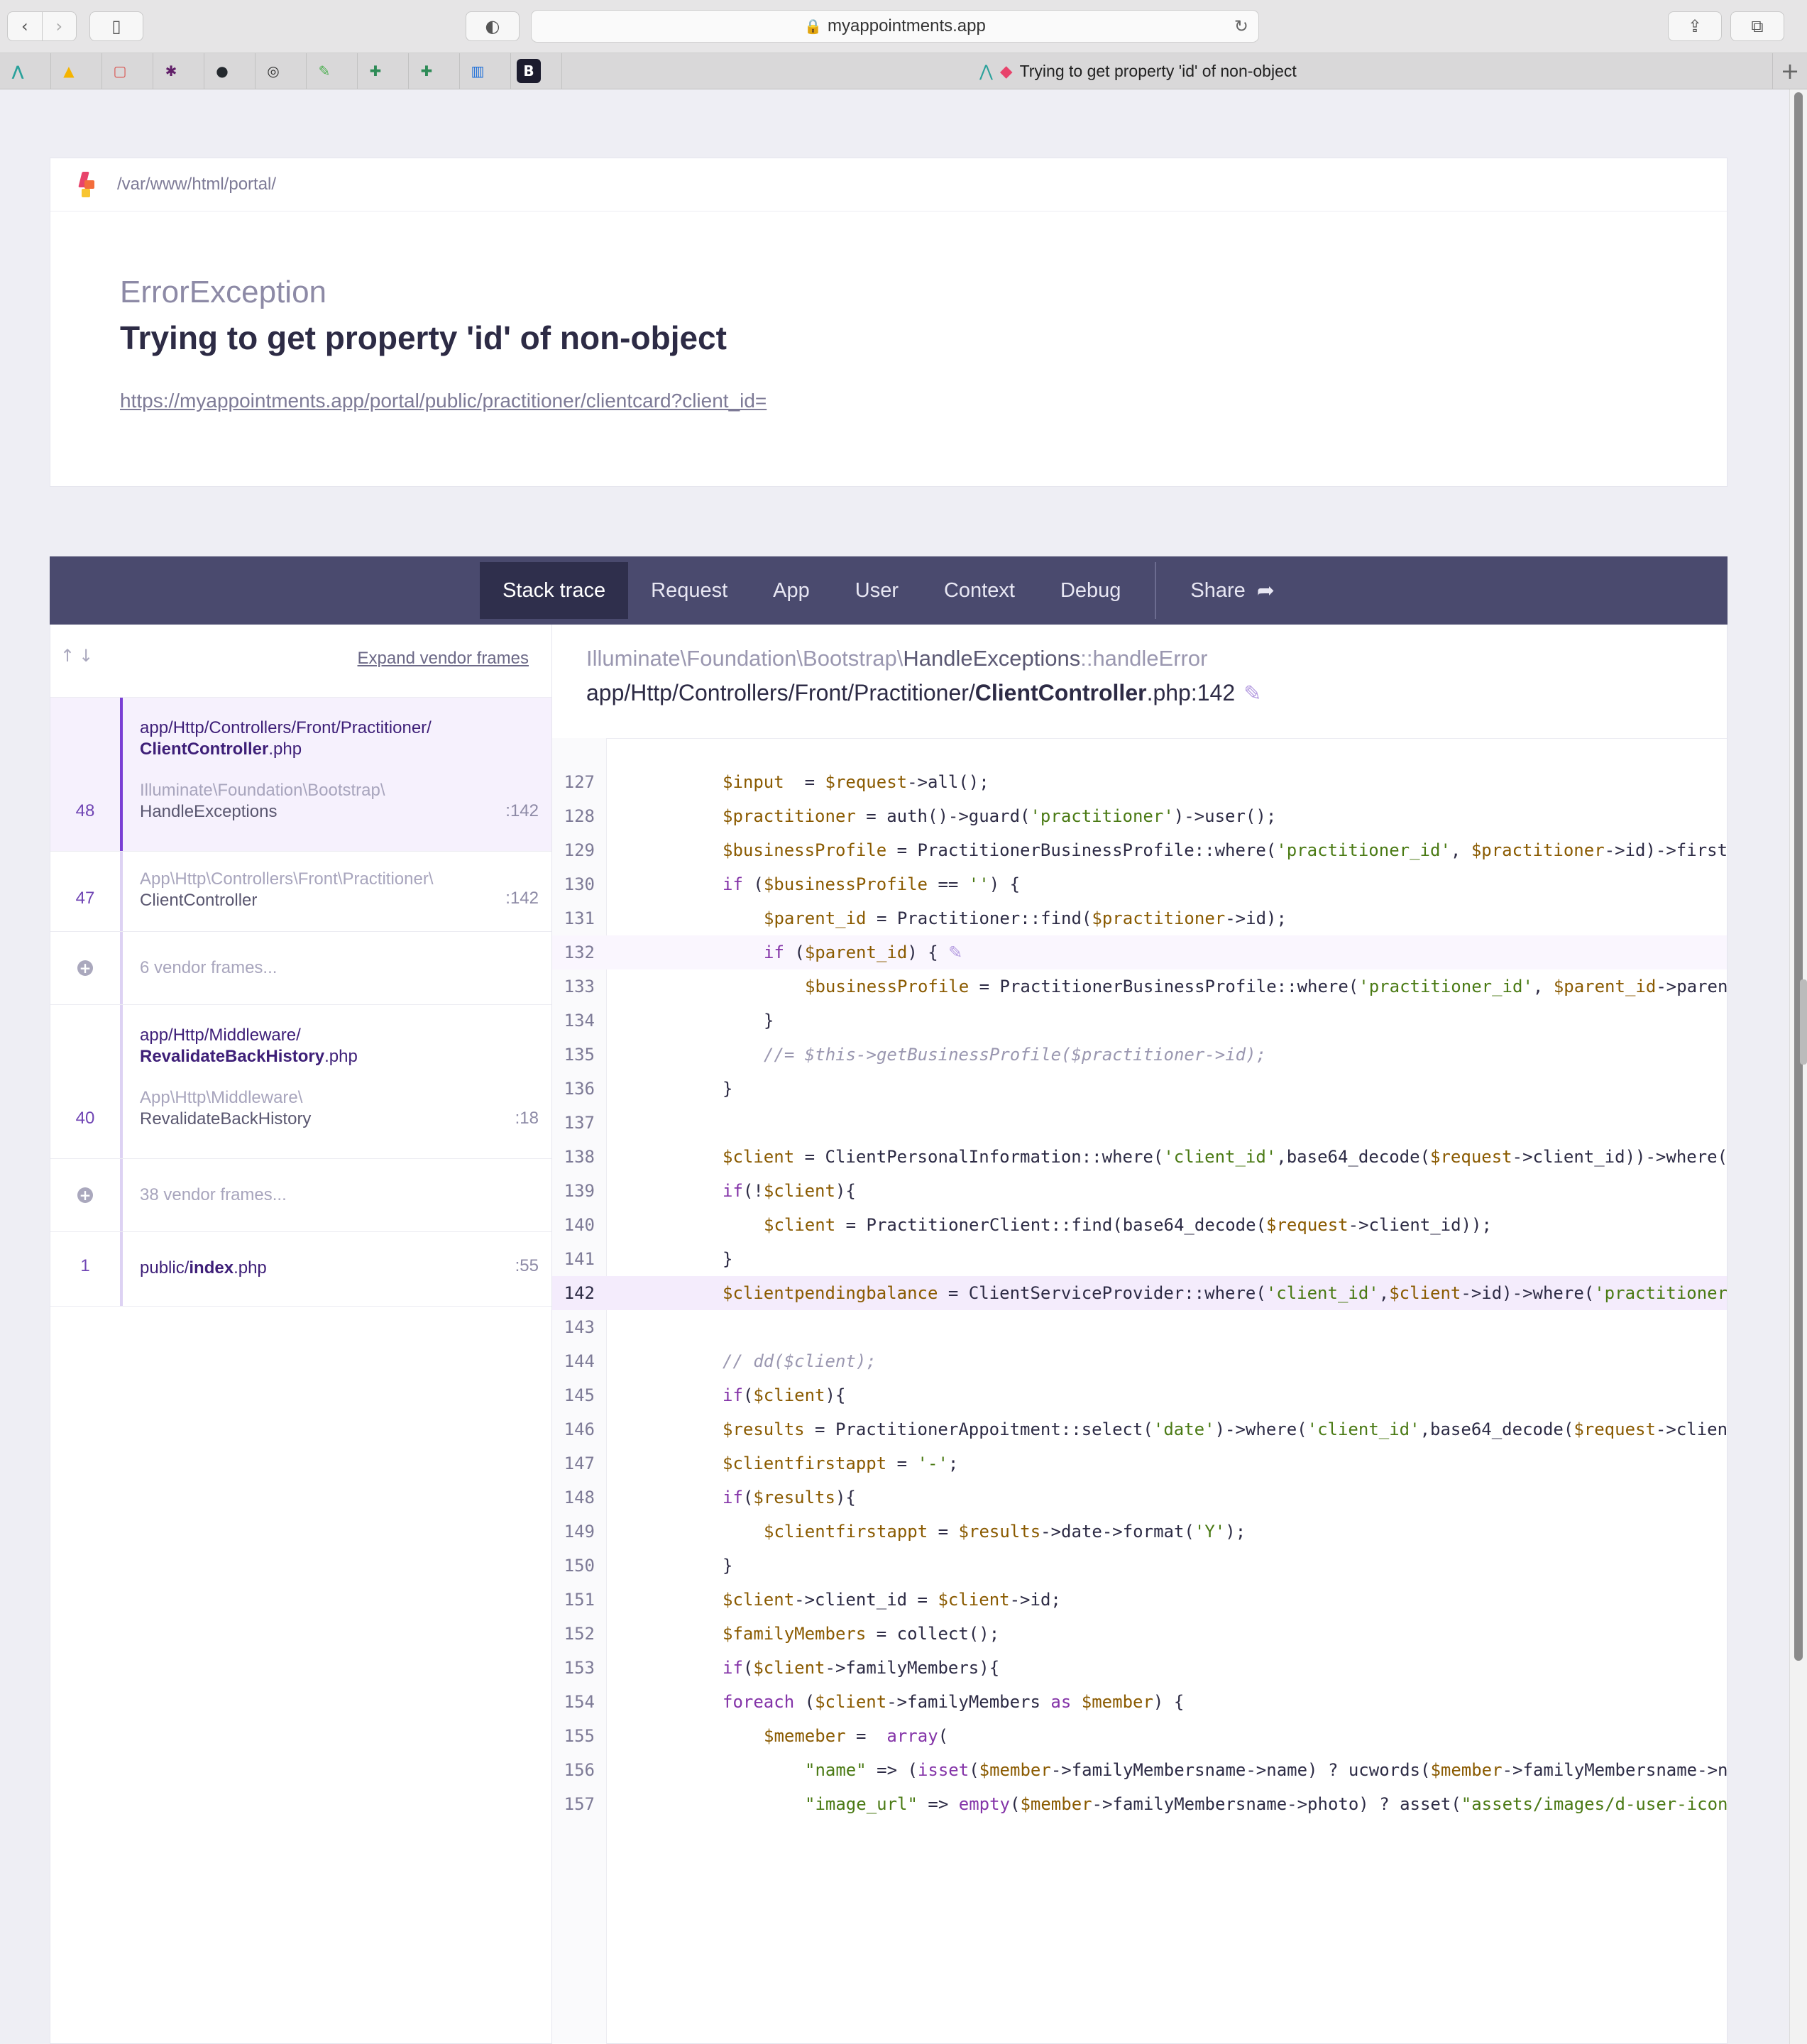 The height and width of the screenshot is (2044, 1807). I want to click on line-number: 137, so click(579, 1123).